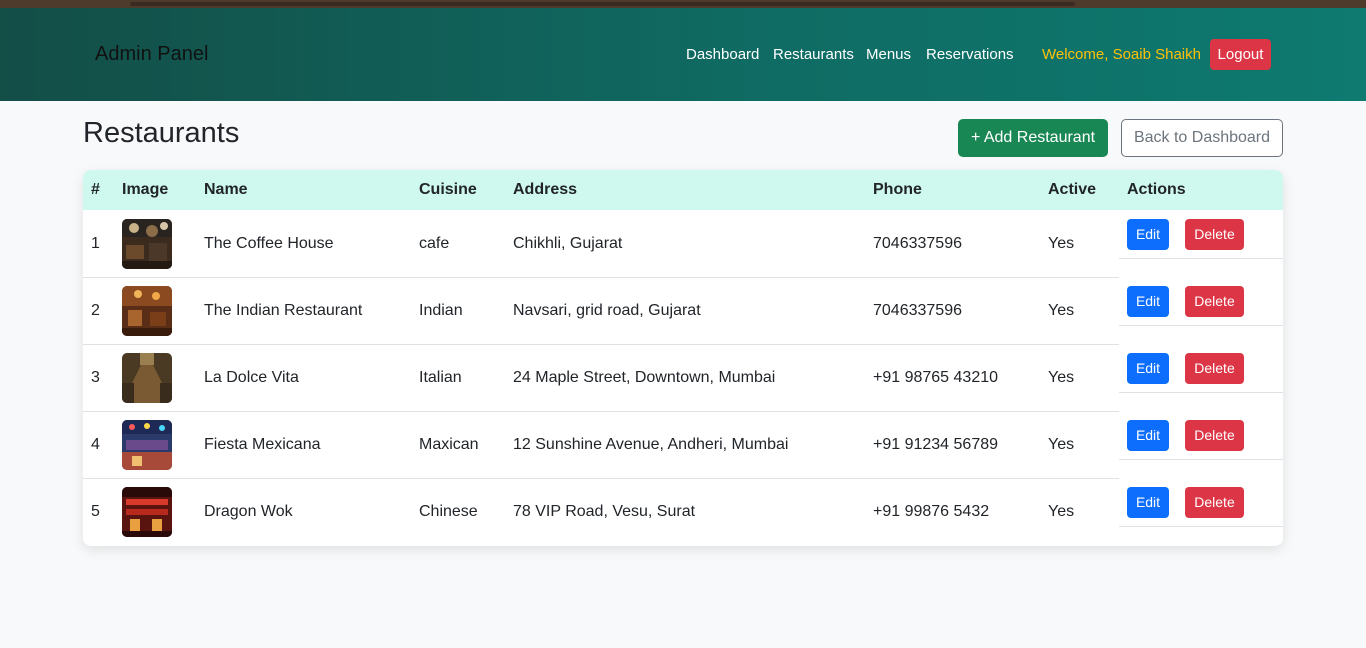 The height and width of the screenshot is (648, 1366). I want to click on restaurant-phone: +91 91234 56789, so click(936, 444).